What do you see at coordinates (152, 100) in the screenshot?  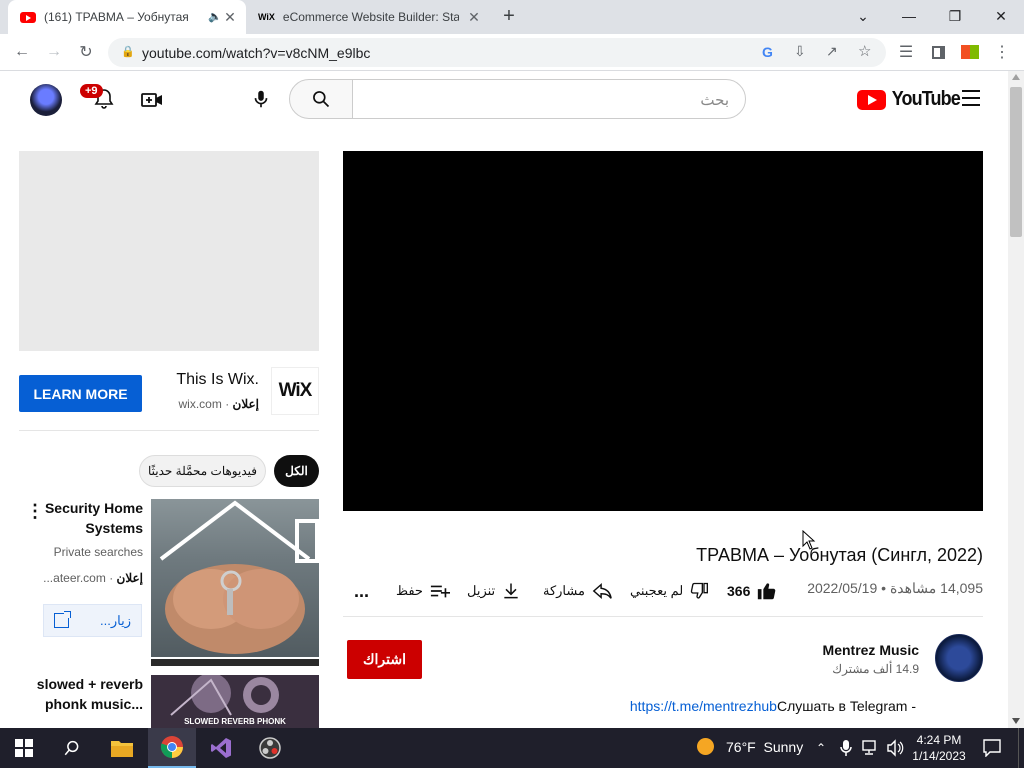 I see `create-video-icon` at bounding box center [152, 100].